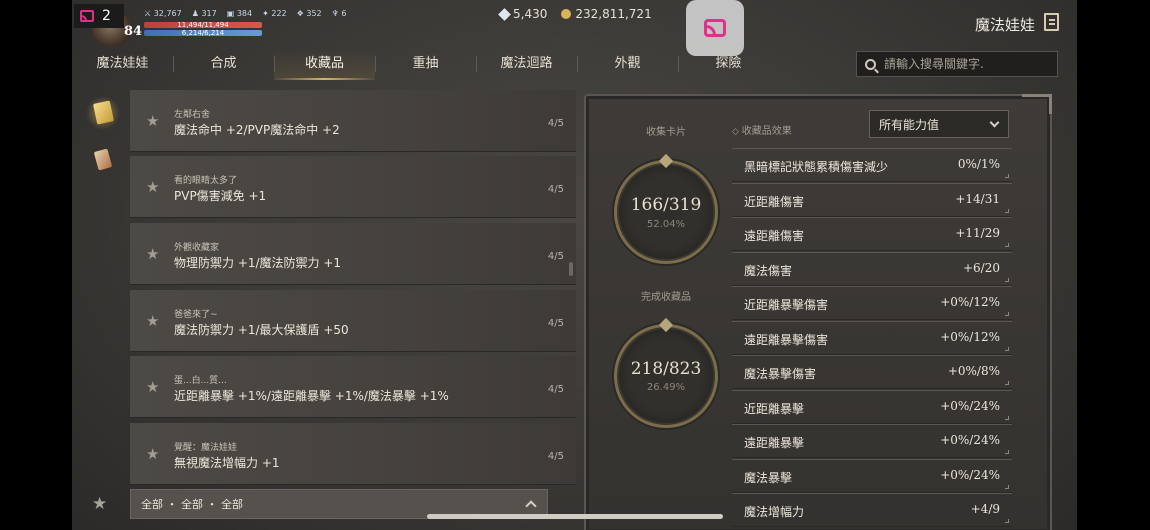  I want to click on item-desc: 魔法命中 +2/PVP魔法命中 +2, so click(257, 130).